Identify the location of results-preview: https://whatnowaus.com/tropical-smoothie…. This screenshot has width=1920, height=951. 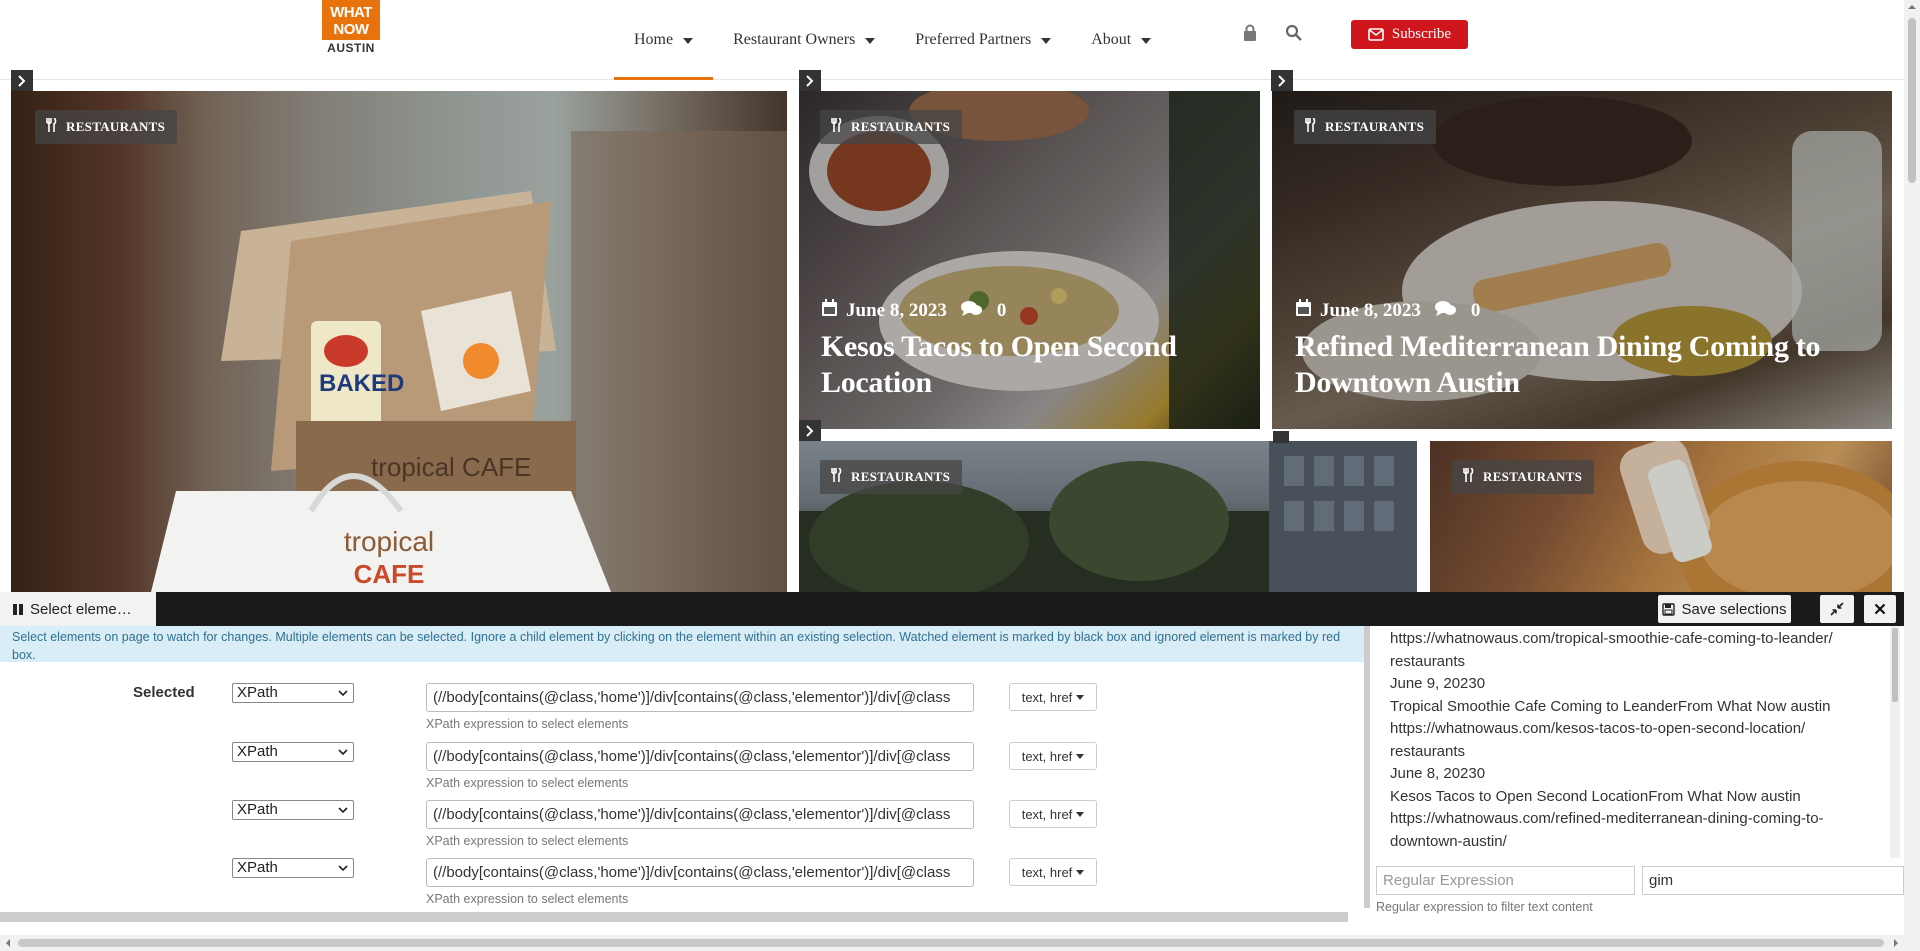
(1632, 742).